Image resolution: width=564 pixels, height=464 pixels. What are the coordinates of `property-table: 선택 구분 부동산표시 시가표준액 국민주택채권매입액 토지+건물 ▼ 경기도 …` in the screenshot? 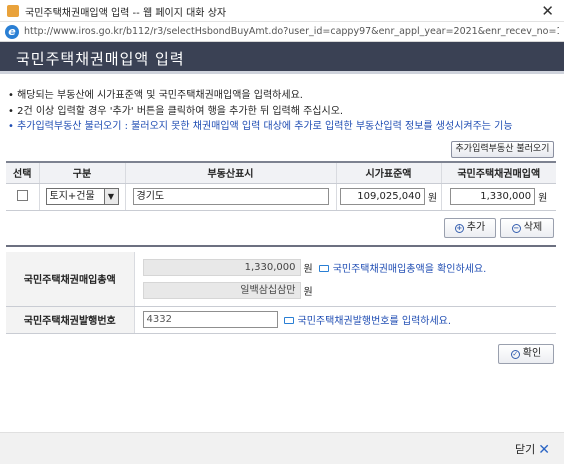 It's located at (281, 186).